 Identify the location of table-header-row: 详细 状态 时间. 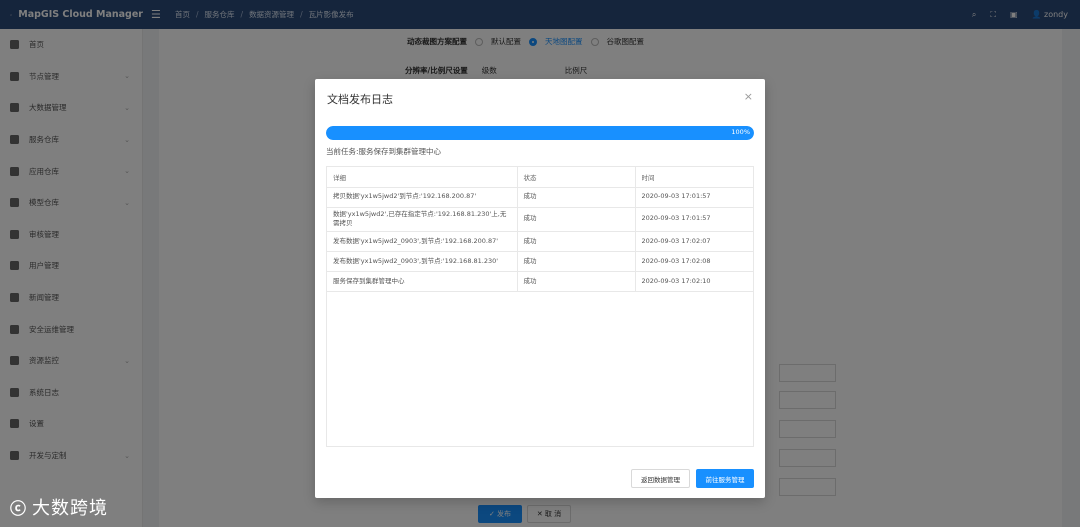
(540, 177).